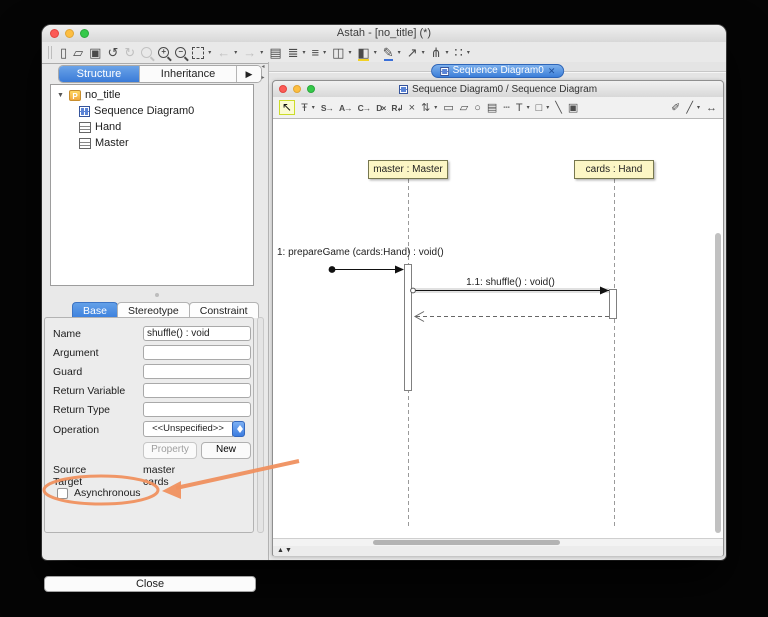 Image resolution: width=768 pixels, height=617 pixels. I want to click on line-tool-icon: ╲, so click(558, 108).